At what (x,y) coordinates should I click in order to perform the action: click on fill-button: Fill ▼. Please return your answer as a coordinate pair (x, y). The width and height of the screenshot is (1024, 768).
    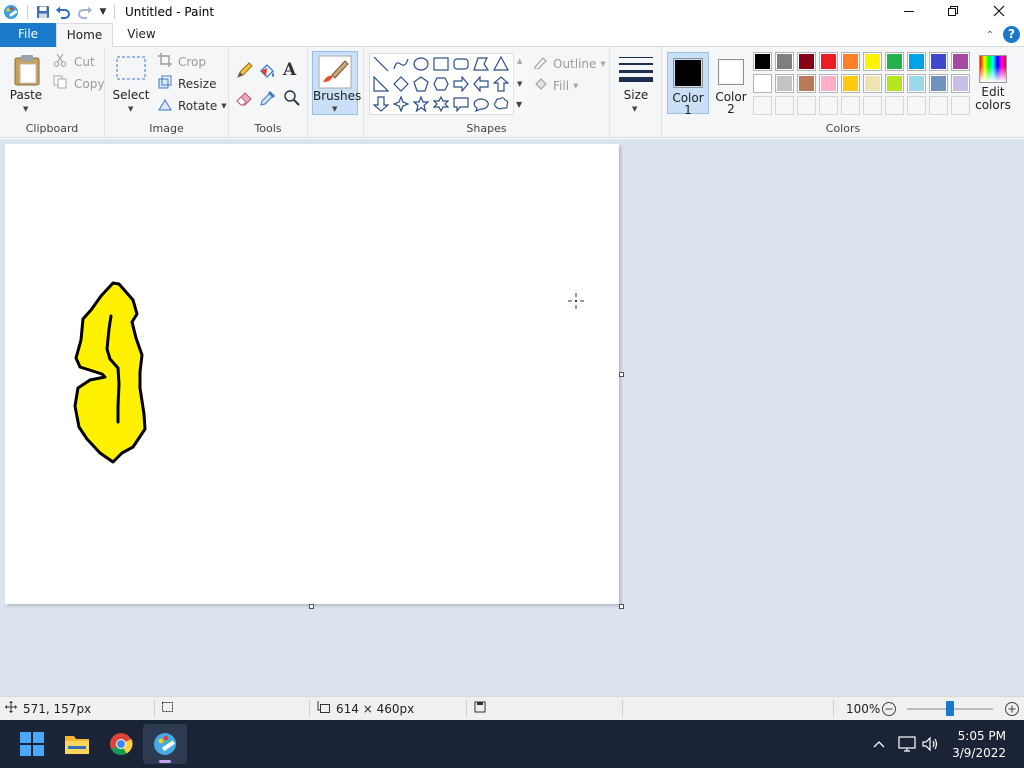
    Looking at the image, I should click on (555, 85).